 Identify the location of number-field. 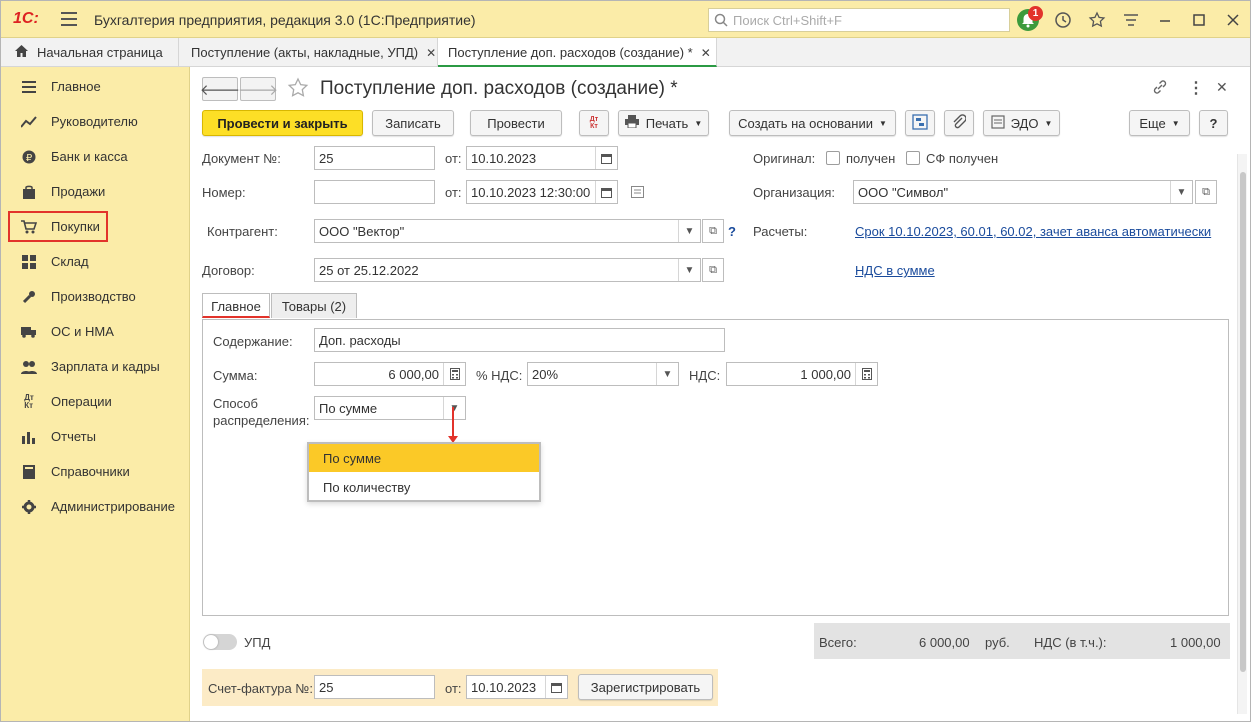
(374, 192).